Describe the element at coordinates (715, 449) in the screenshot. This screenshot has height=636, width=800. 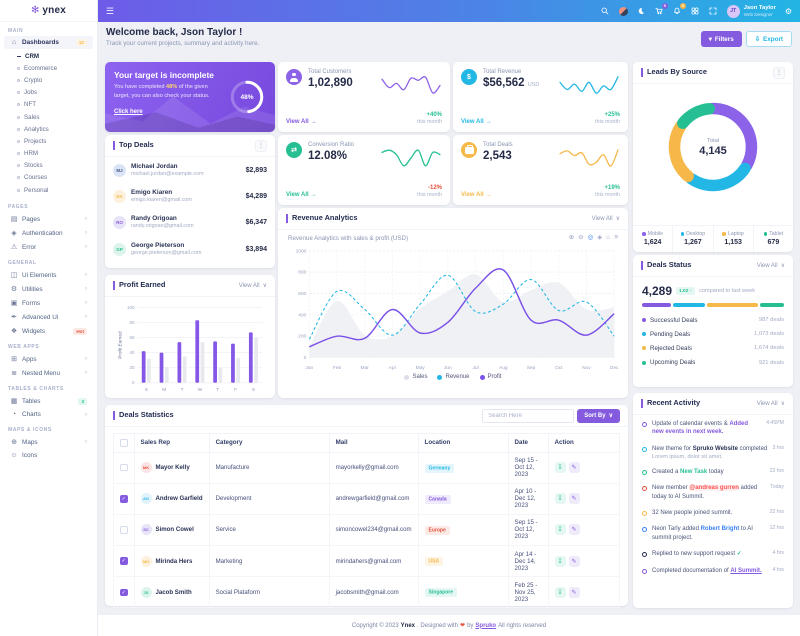
I see `activity-link: Spruko Website` at that location.